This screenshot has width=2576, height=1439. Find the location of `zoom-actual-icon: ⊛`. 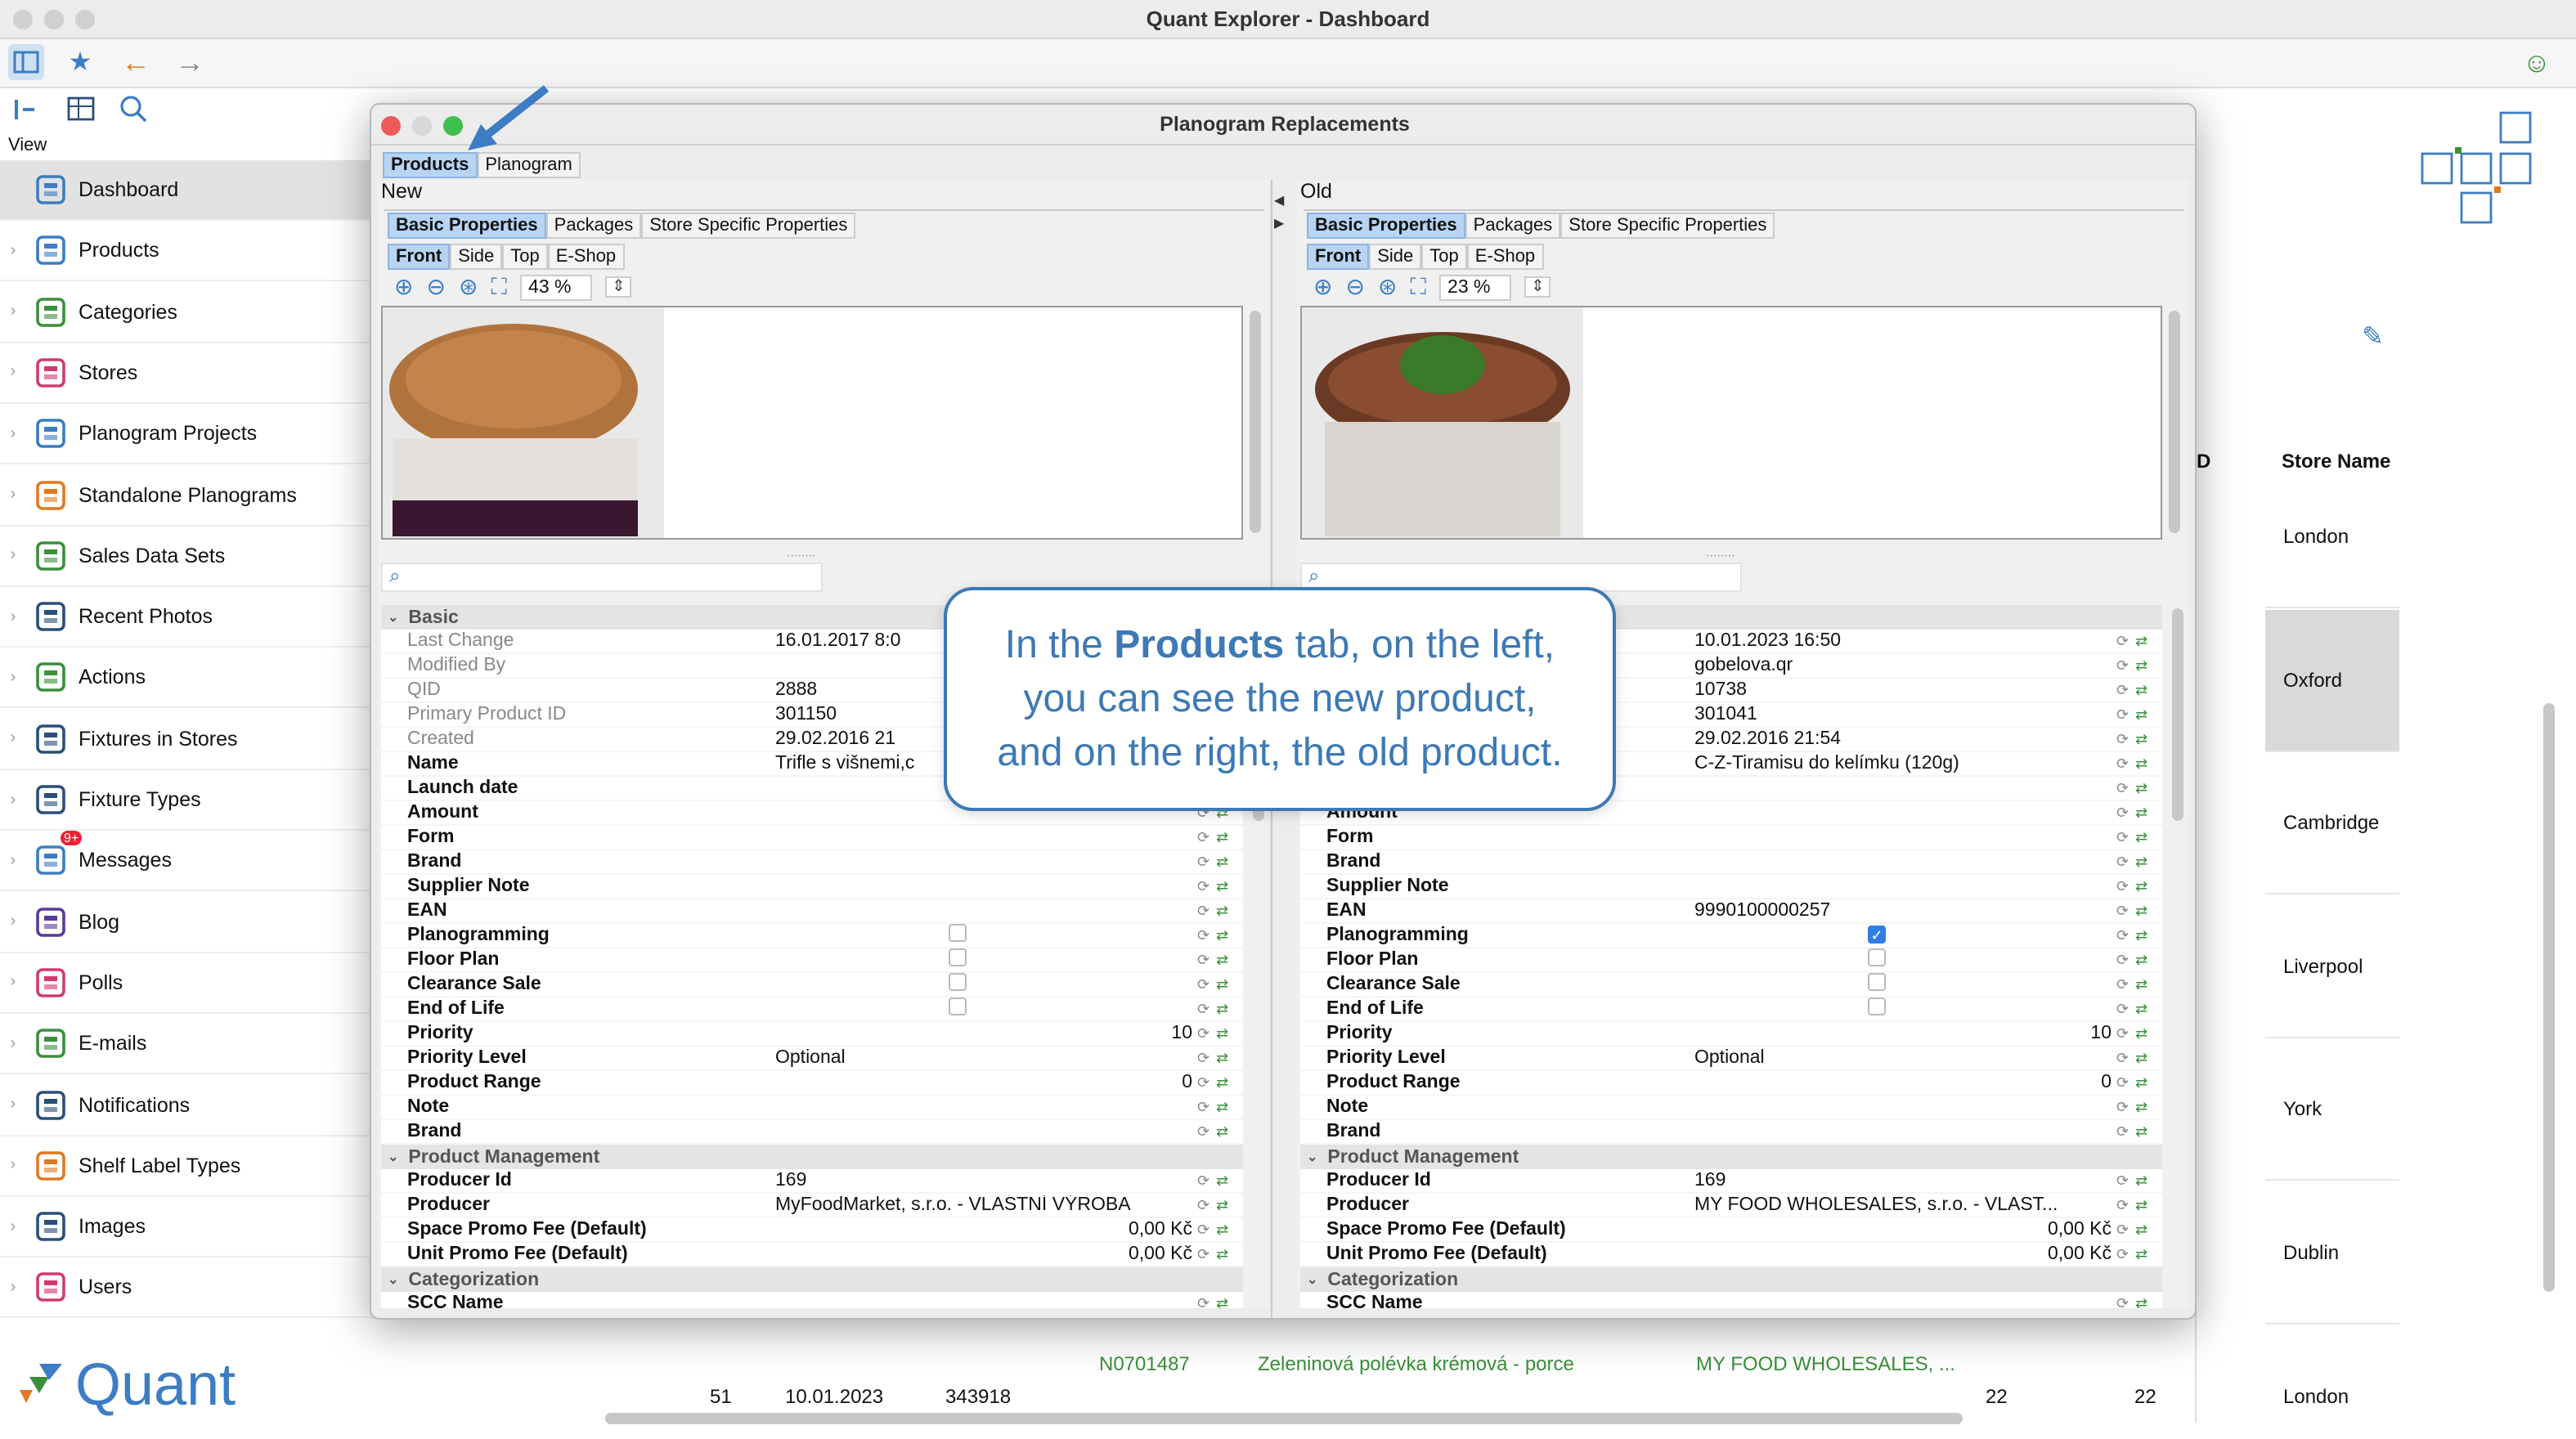

zoom-actual-icon: ⊛ is located at coordinates (1388, 287).